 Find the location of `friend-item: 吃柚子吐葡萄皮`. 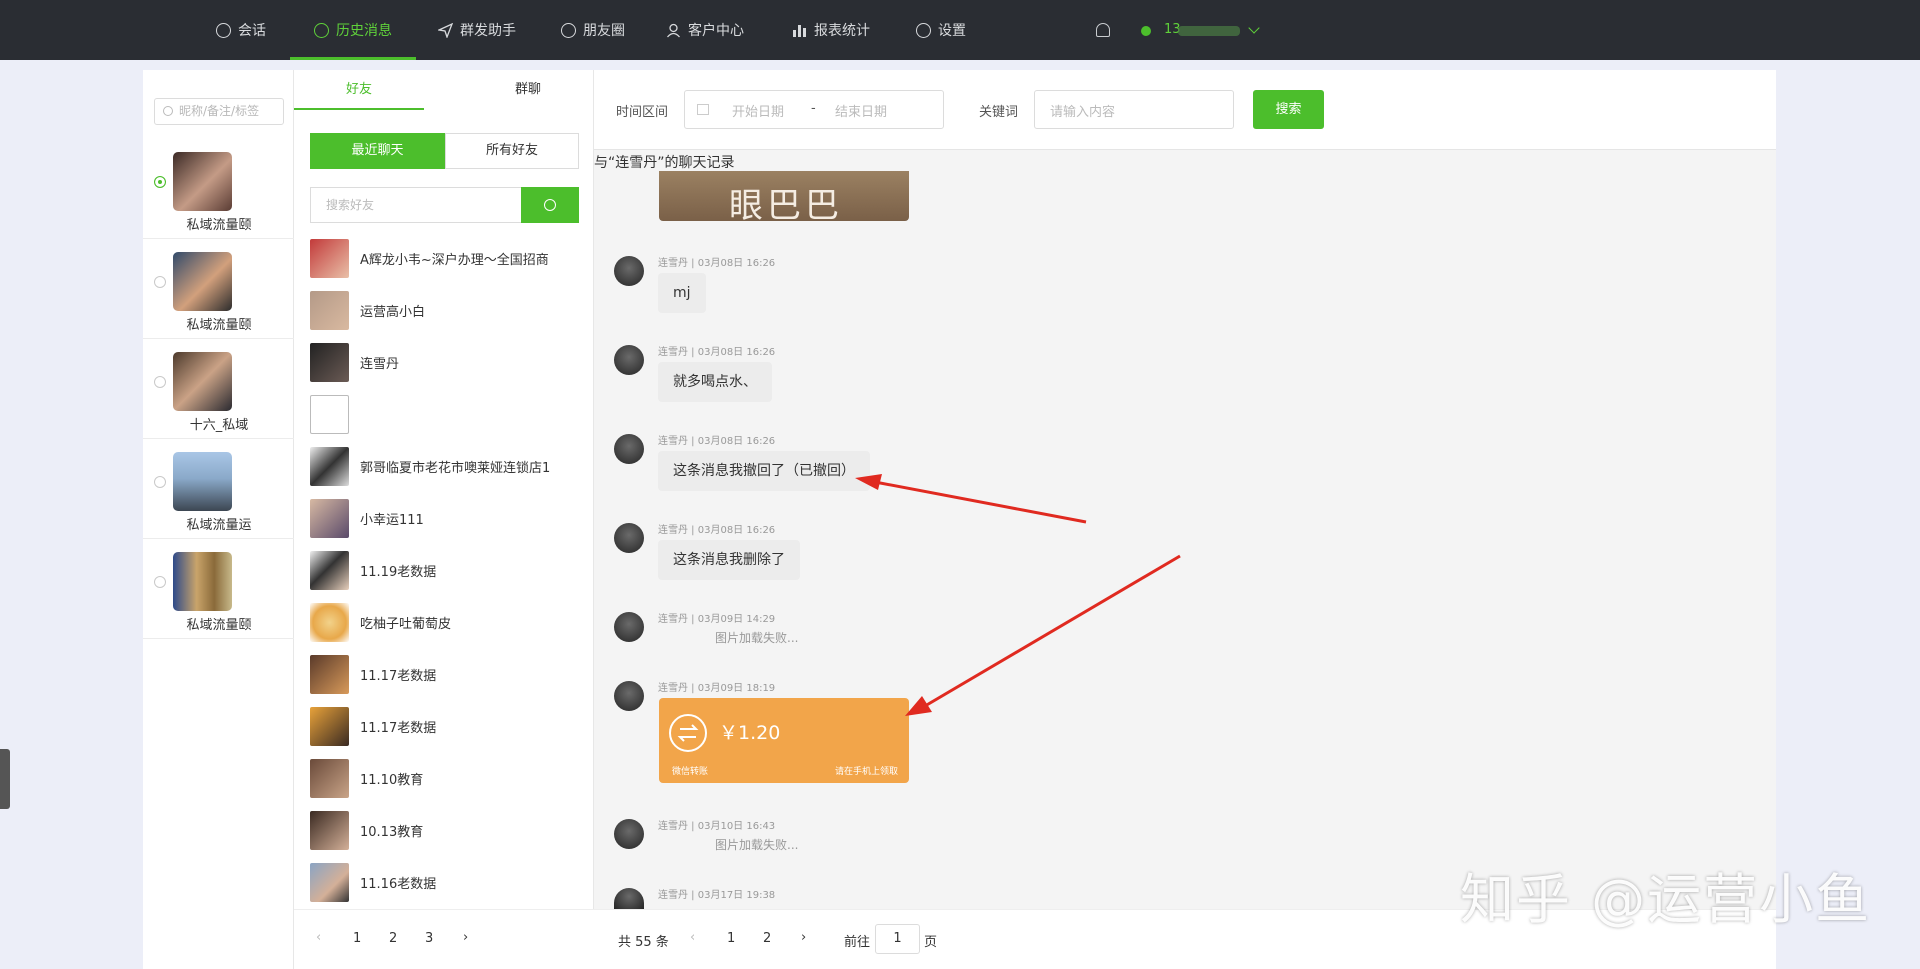

friend-item: 吃柚子吐葡萄皮 is located at coordinates (444, 621).